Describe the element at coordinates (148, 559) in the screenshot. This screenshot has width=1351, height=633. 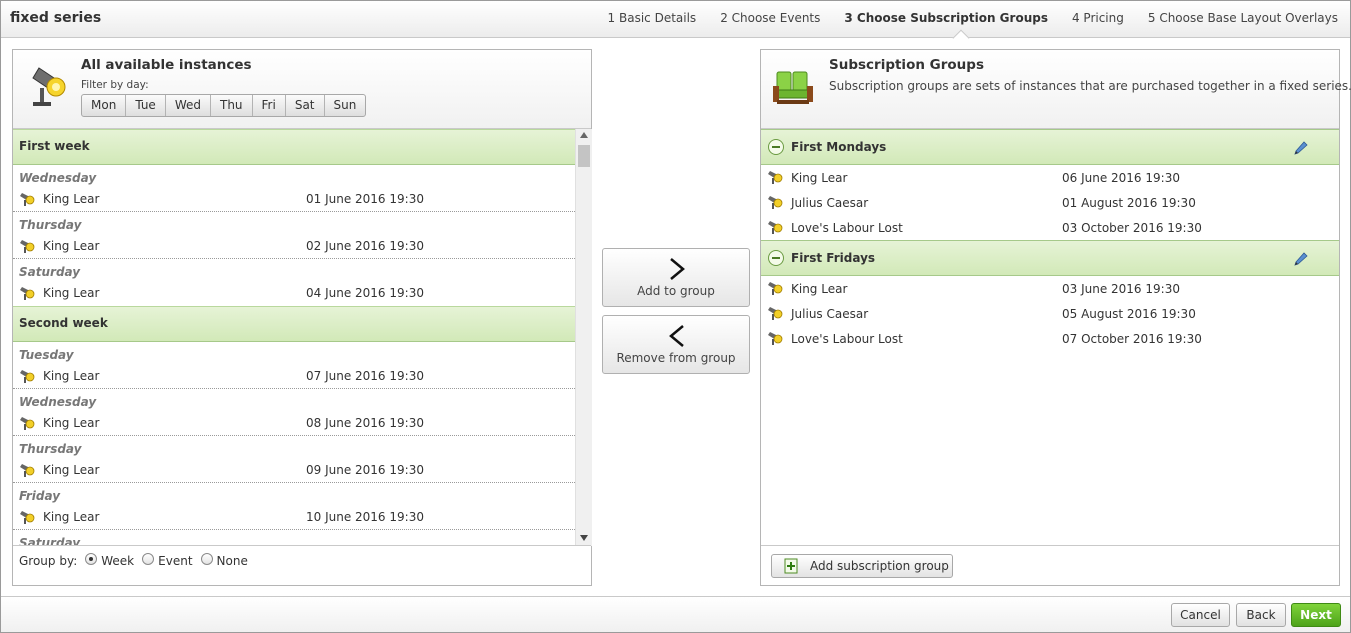
I see `group-by-event-radio` at that location.